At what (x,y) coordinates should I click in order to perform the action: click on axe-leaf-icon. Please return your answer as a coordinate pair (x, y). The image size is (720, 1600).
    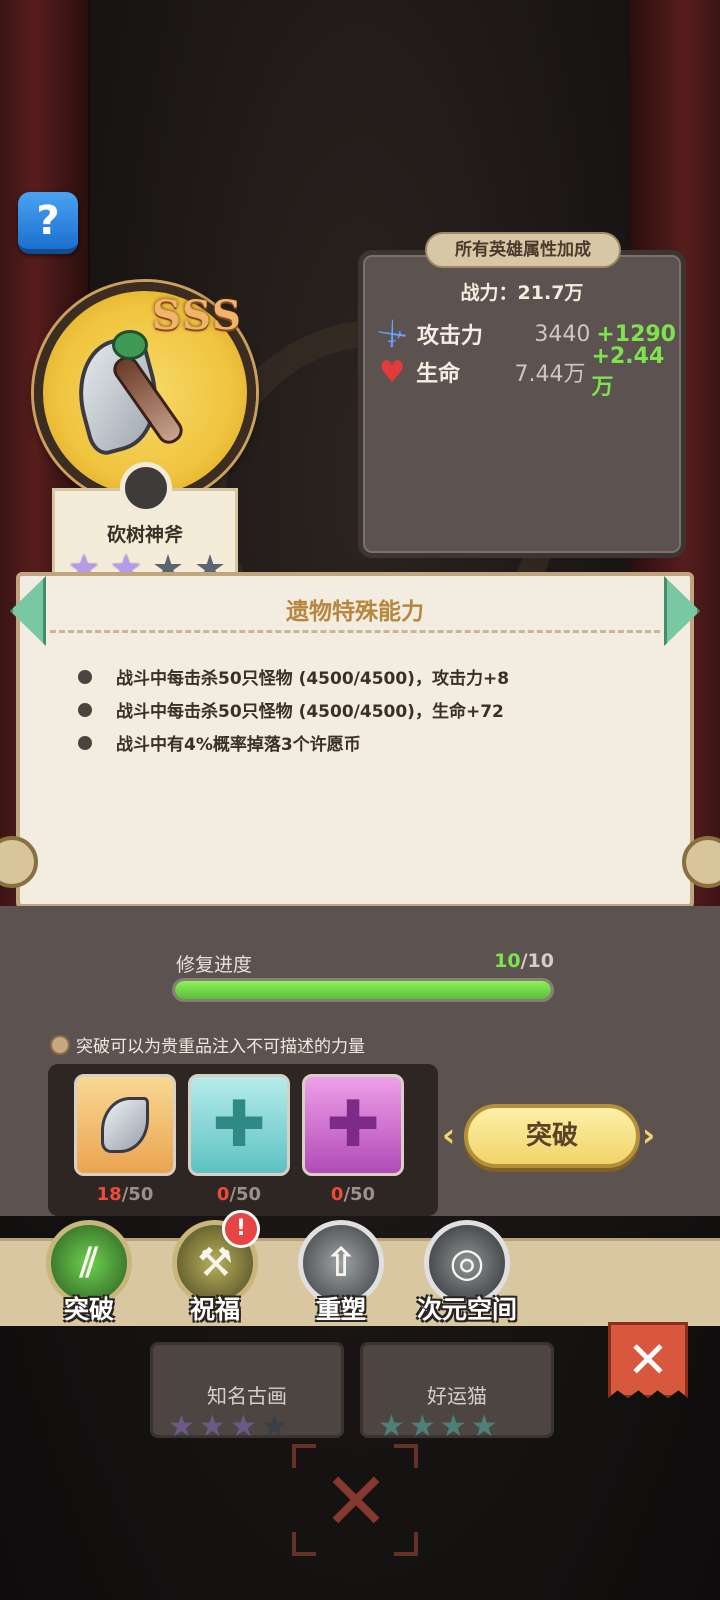
    Looking at the image, I should click on (130, 345).